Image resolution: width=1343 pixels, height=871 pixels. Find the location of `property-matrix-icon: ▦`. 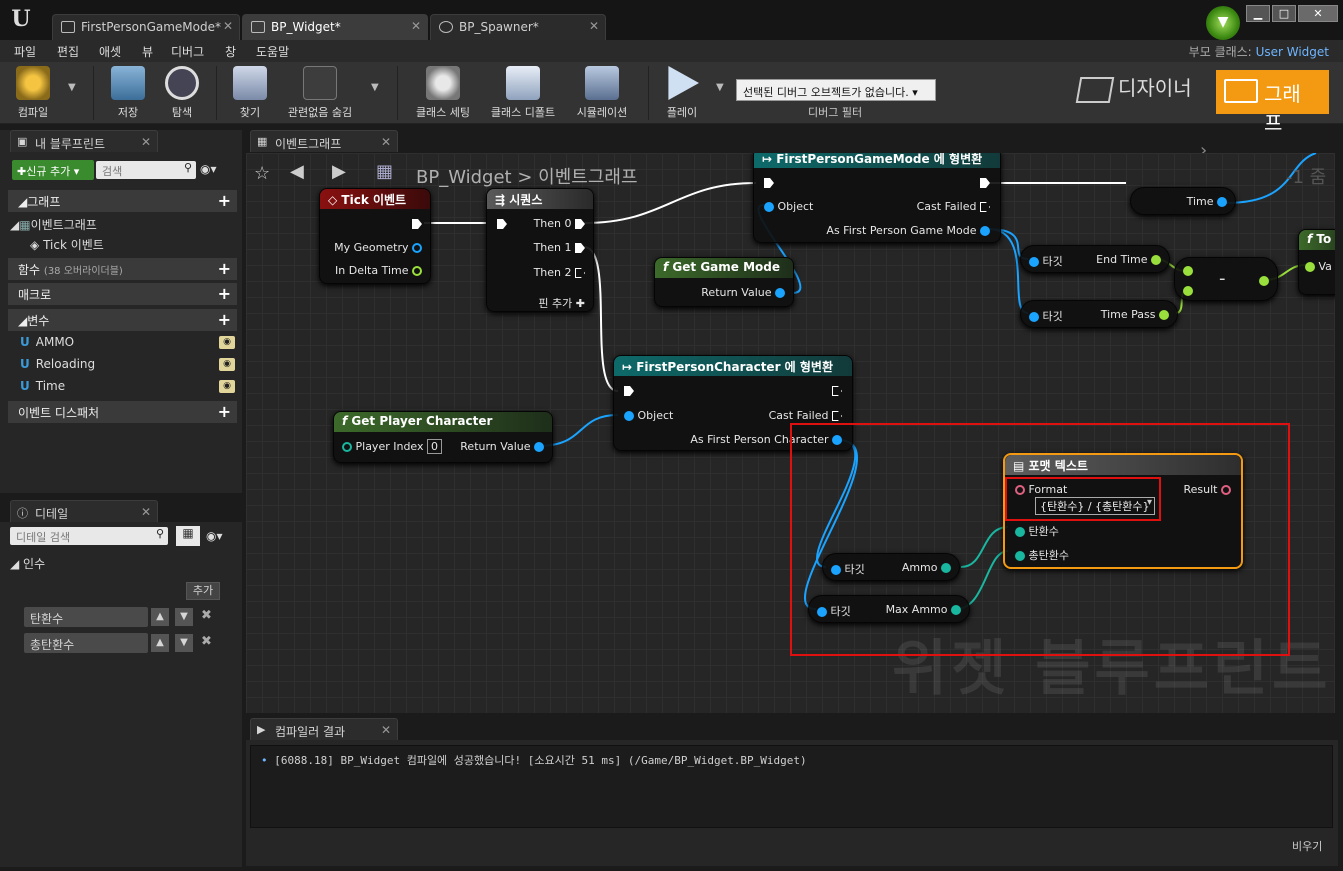

property-matrix-icon: ▦ is located at coordinates (188, 536).